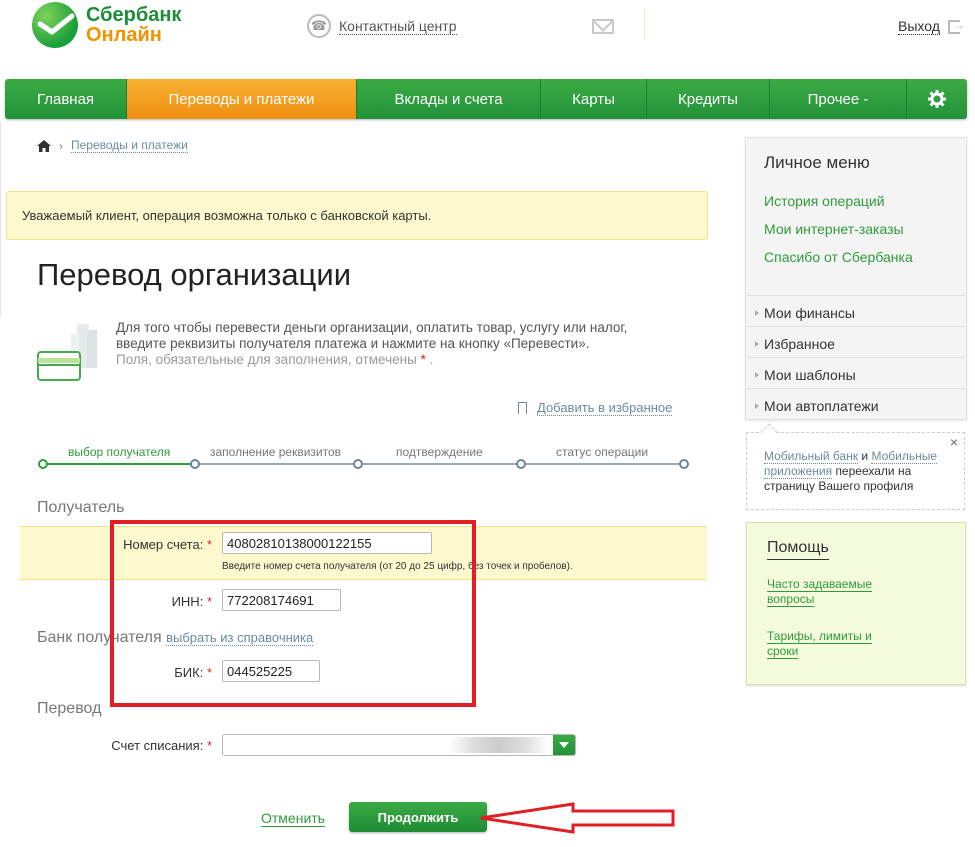 This screenshot has height=847, width=975. Describe the element at coordinates (819, 644) in the screenshot. I see `help-link-tariffs-label: Тарифы, лимиты и сроки` at that location.